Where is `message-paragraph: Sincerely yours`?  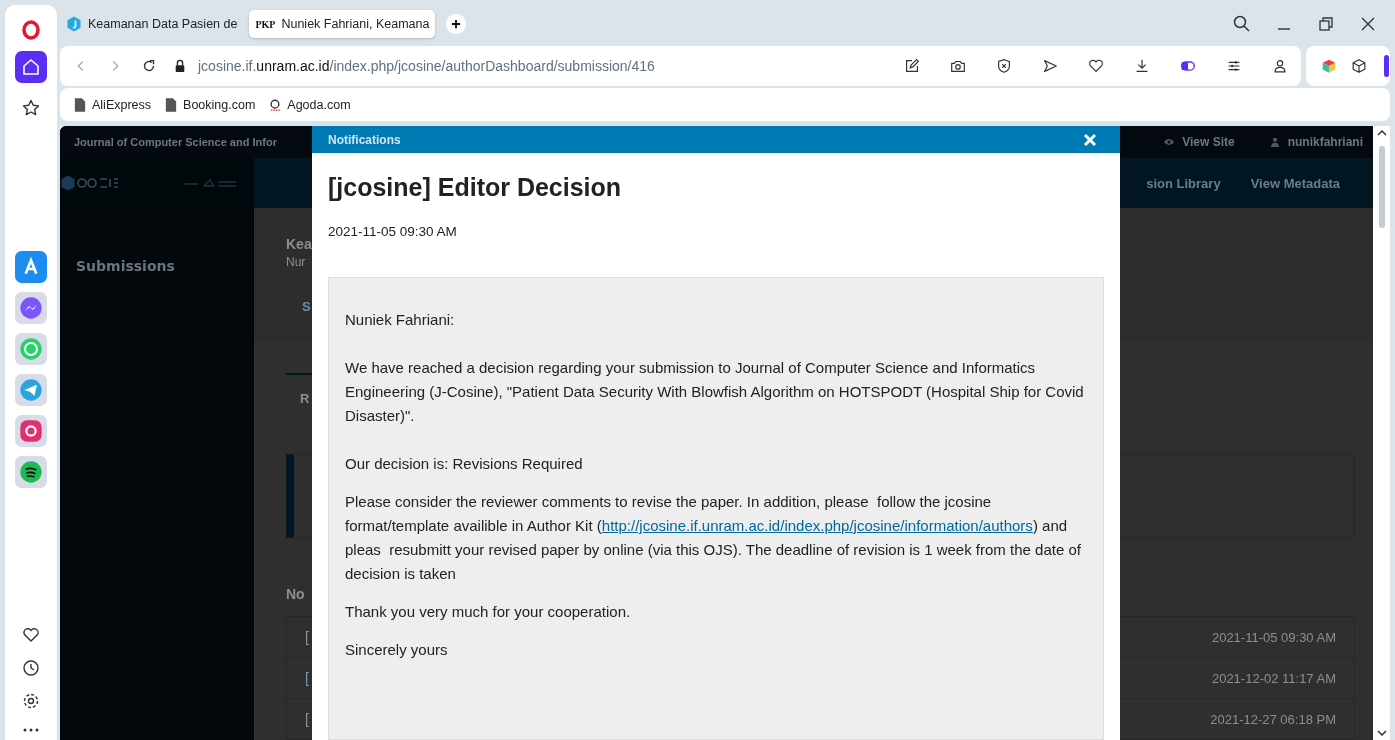
message-paragraph: Sincerely yours is located at coordinates (397, 650).